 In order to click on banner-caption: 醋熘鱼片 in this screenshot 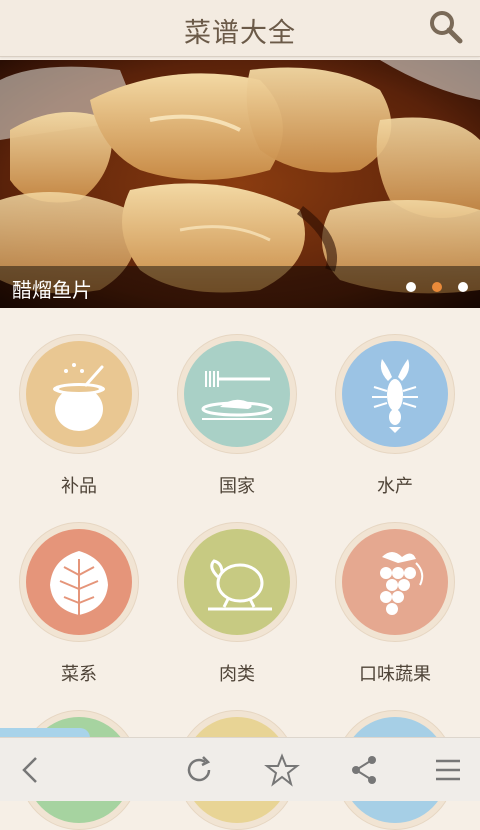, I will do `click(52, 290)`.